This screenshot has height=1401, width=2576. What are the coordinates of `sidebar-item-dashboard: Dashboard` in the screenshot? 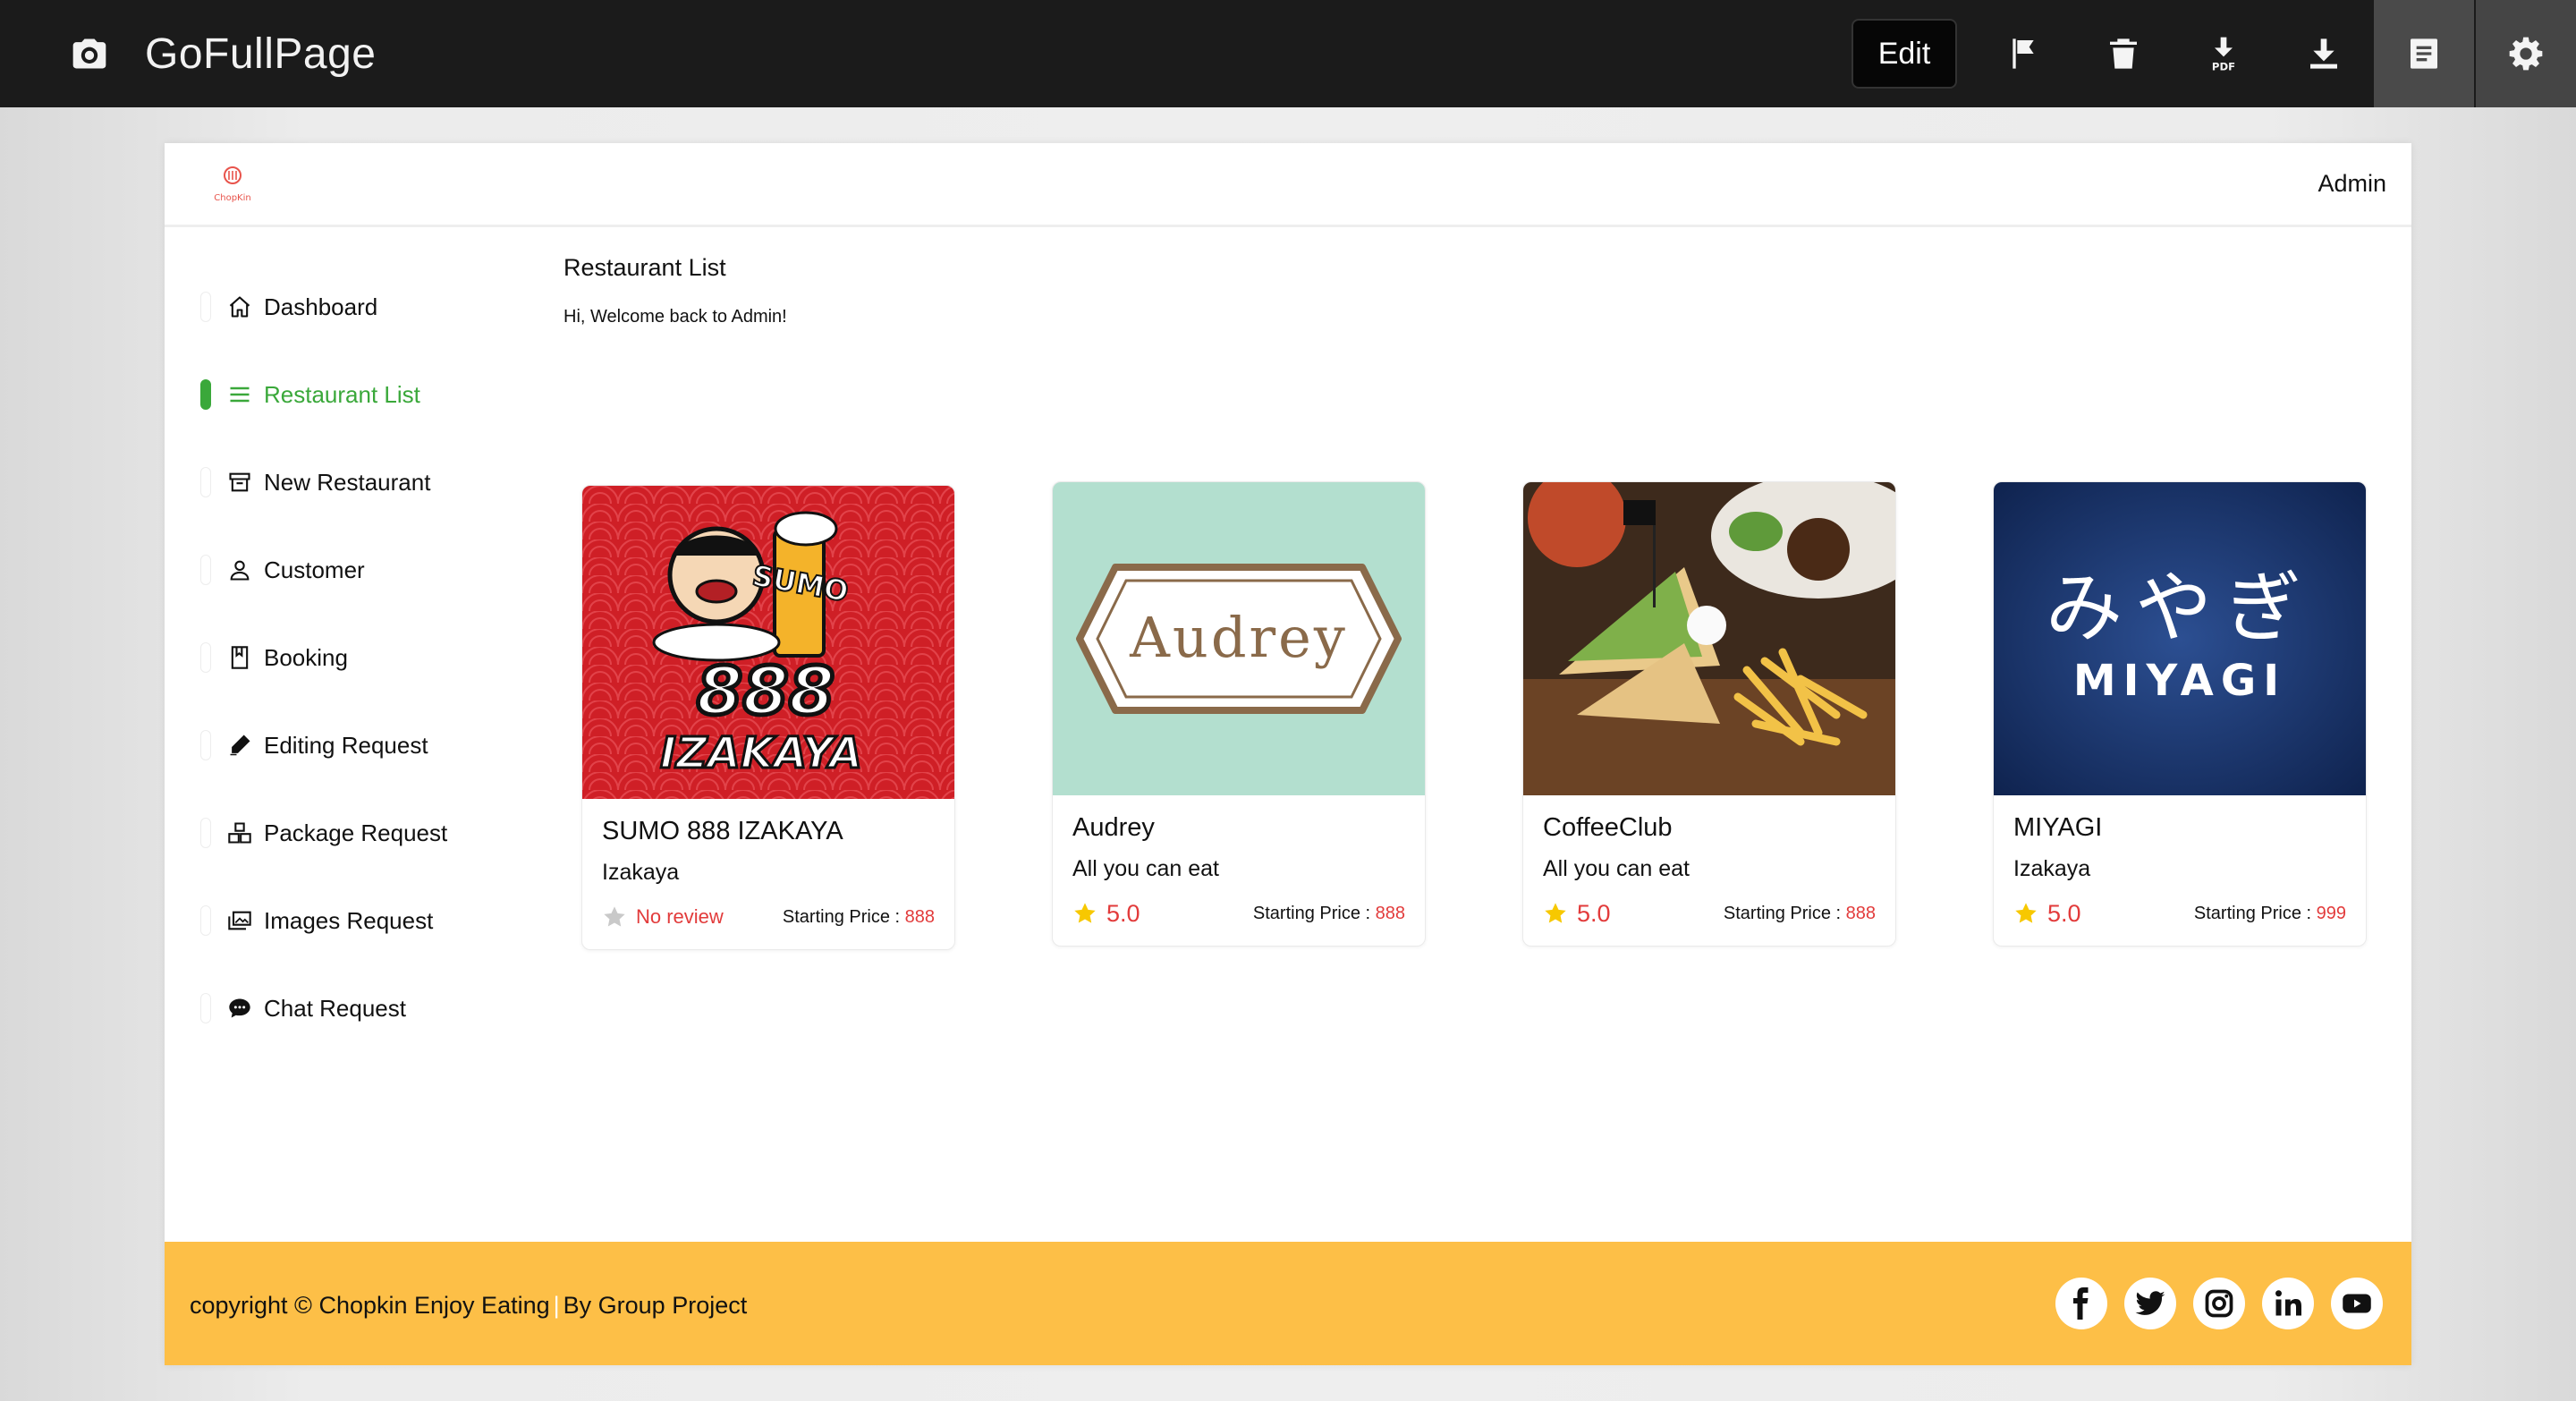 It's located at (361, 307).